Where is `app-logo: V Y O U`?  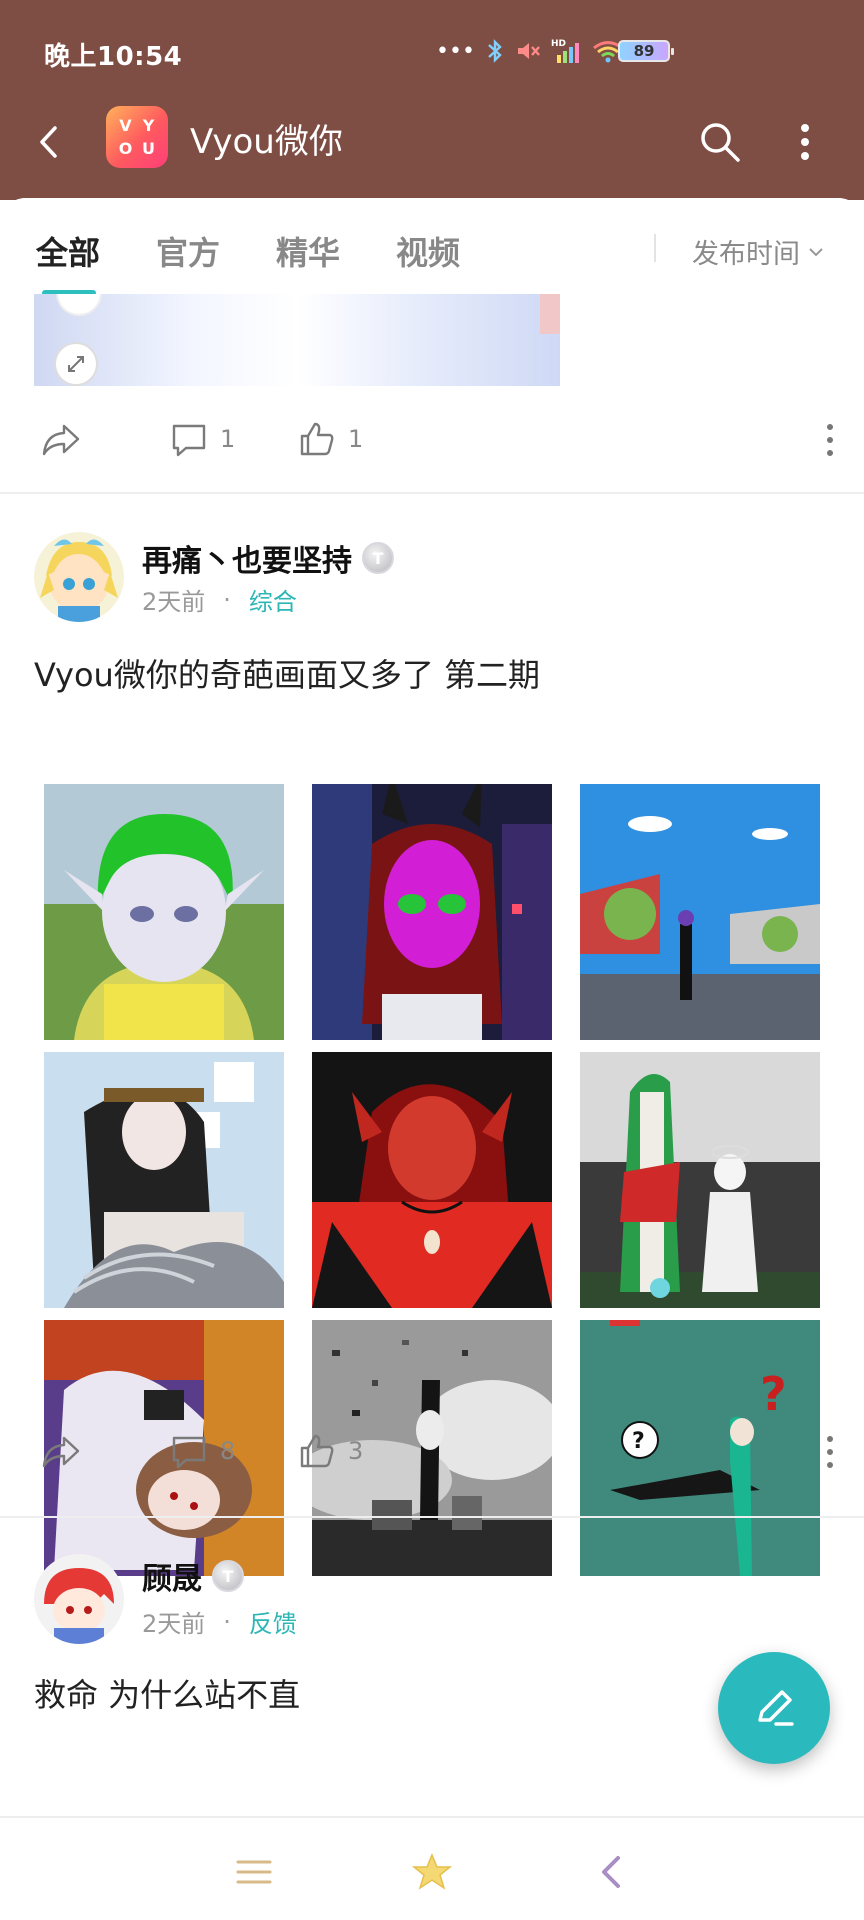 app-logo: V Y O U is located at coordinates (137, 137).